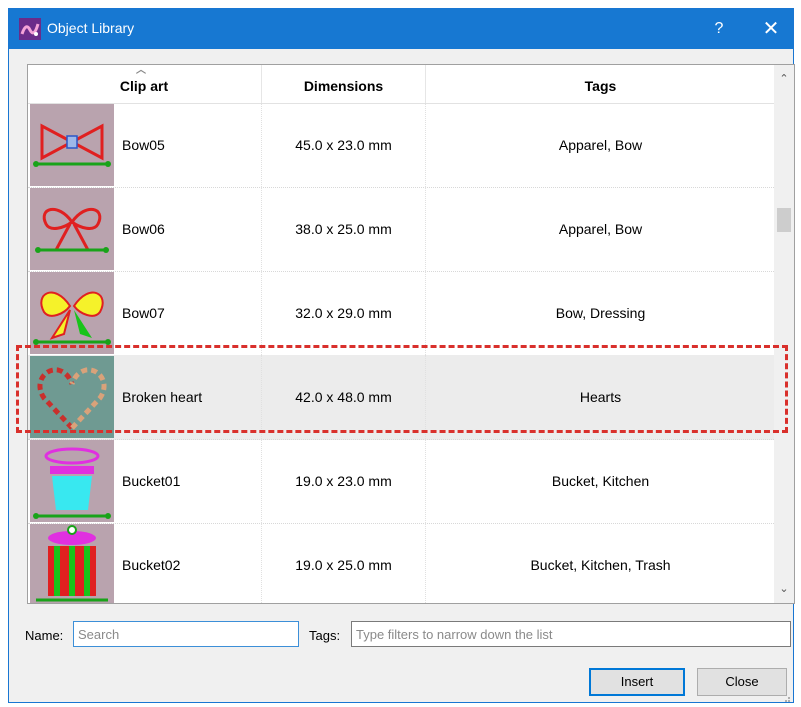 The width and height of the screenshot is (801, 707). Describe the element at coordinates (343, 145) in the screenshot. I see `item-dimensions: 45.0 x 23.0 mm` at that location.